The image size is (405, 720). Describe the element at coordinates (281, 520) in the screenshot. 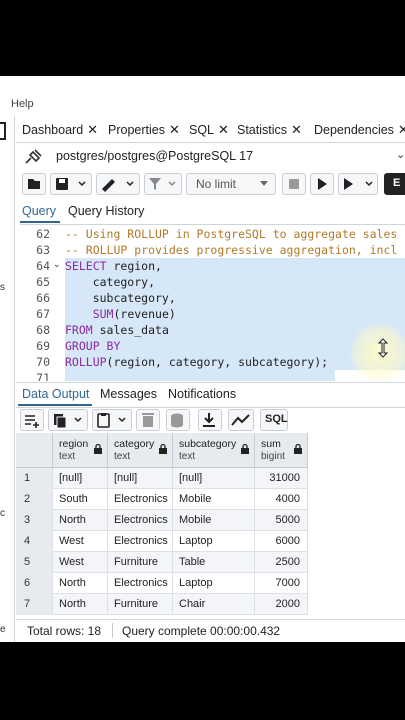

I see `cell-sum: 5000` at that location.